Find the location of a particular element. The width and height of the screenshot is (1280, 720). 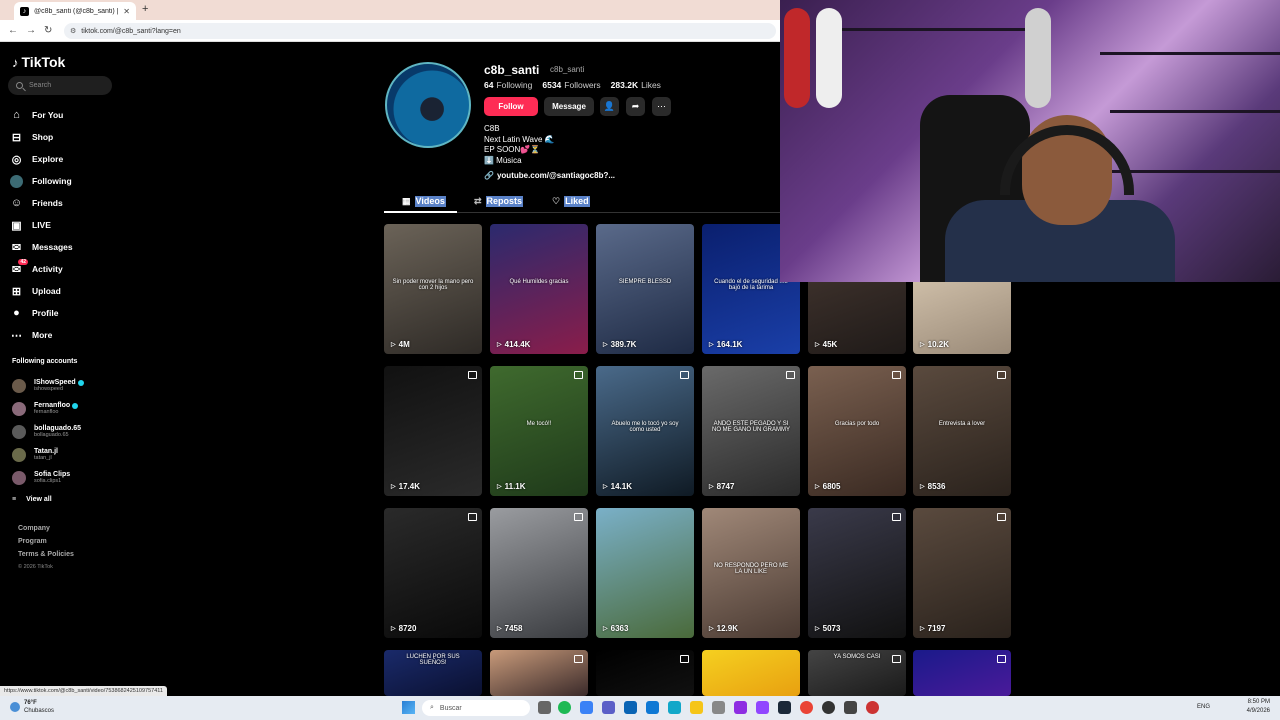

site-info-icon: ⚙ is located at coordinates (73, 31).